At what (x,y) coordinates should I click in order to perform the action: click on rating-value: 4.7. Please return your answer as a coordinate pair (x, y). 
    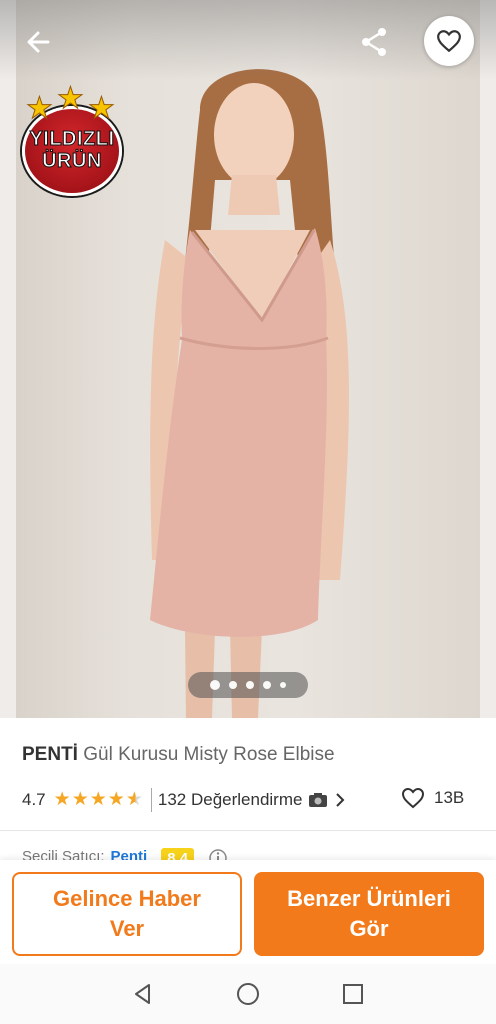
    Looking at the image, I should click on (34, 799).